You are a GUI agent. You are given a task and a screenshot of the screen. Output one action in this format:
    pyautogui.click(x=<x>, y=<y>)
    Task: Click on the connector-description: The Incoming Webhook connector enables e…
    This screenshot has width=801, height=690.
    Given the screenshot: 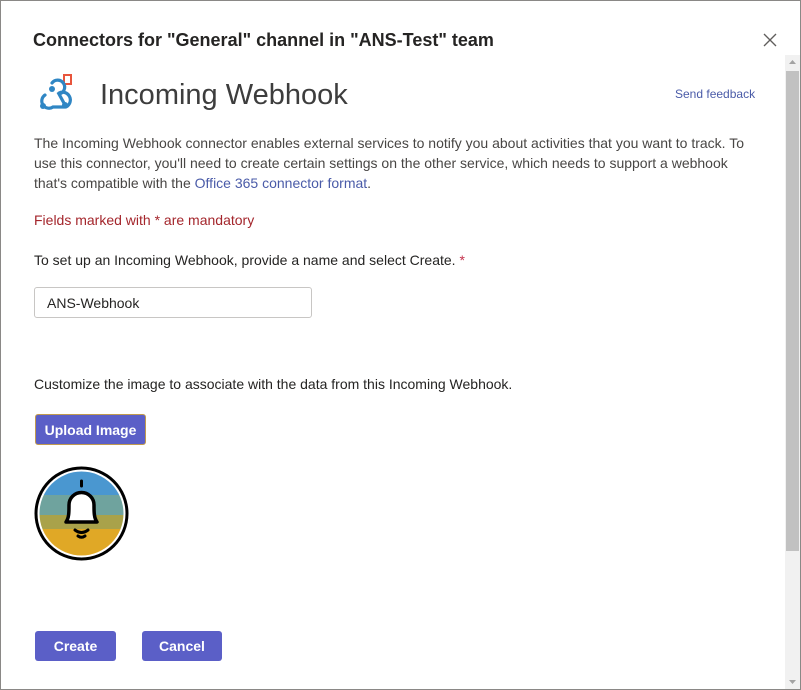 What is the action you would take?
    pyautogui.click(x=399, y=163)
    